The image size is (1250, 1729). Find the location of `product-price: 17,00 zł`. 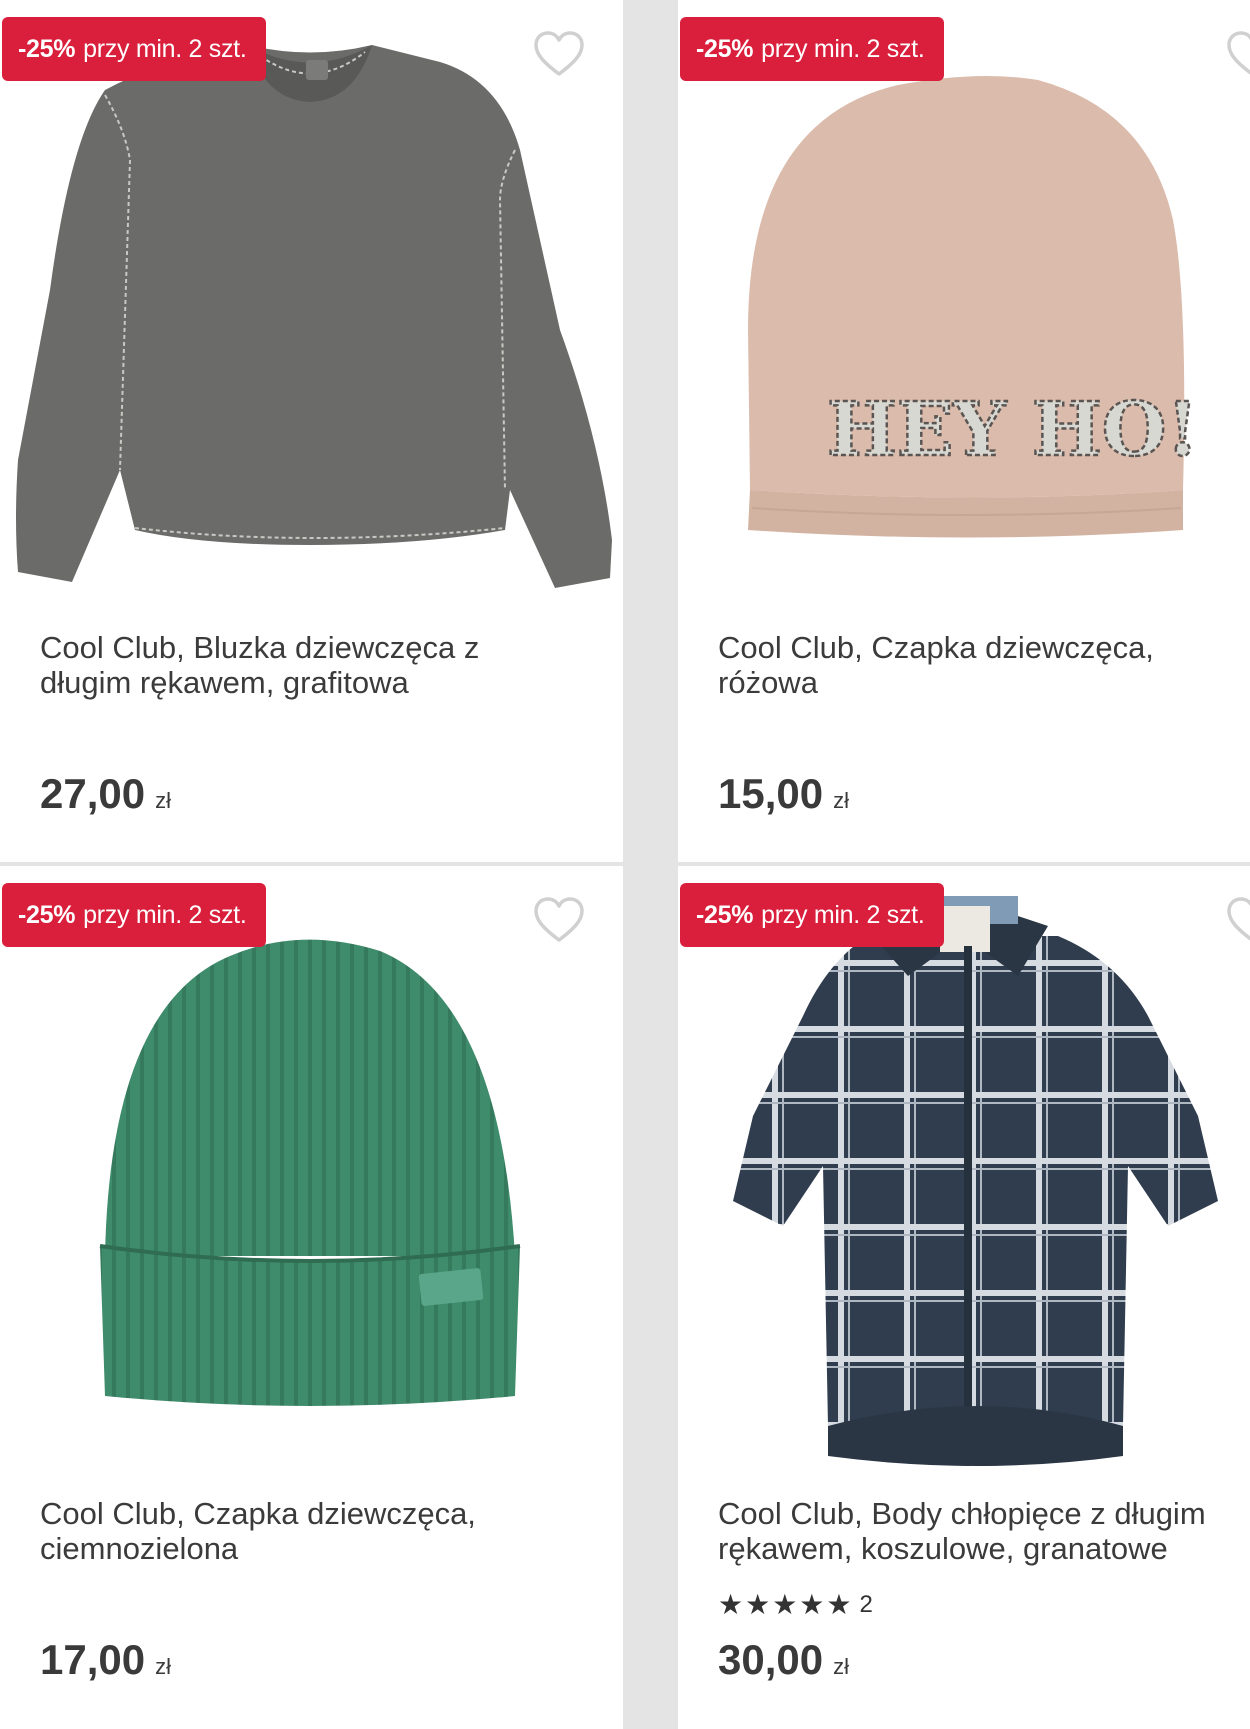

product-price: 17,00 zł is located at coordinates (105, 1660).